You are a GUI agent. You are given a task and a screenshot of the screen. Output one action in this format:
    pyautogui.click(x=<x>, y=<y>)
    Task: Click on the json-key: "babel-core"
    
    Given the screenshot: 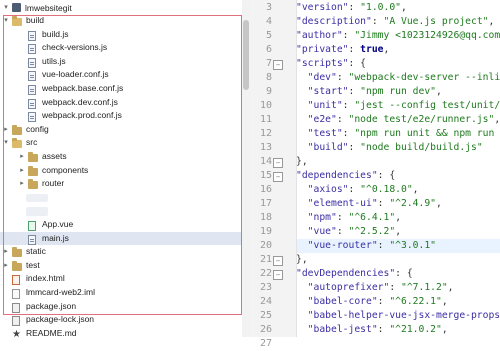 What is the action you would take?
    pyautogui.click(x=342, y=301)
    